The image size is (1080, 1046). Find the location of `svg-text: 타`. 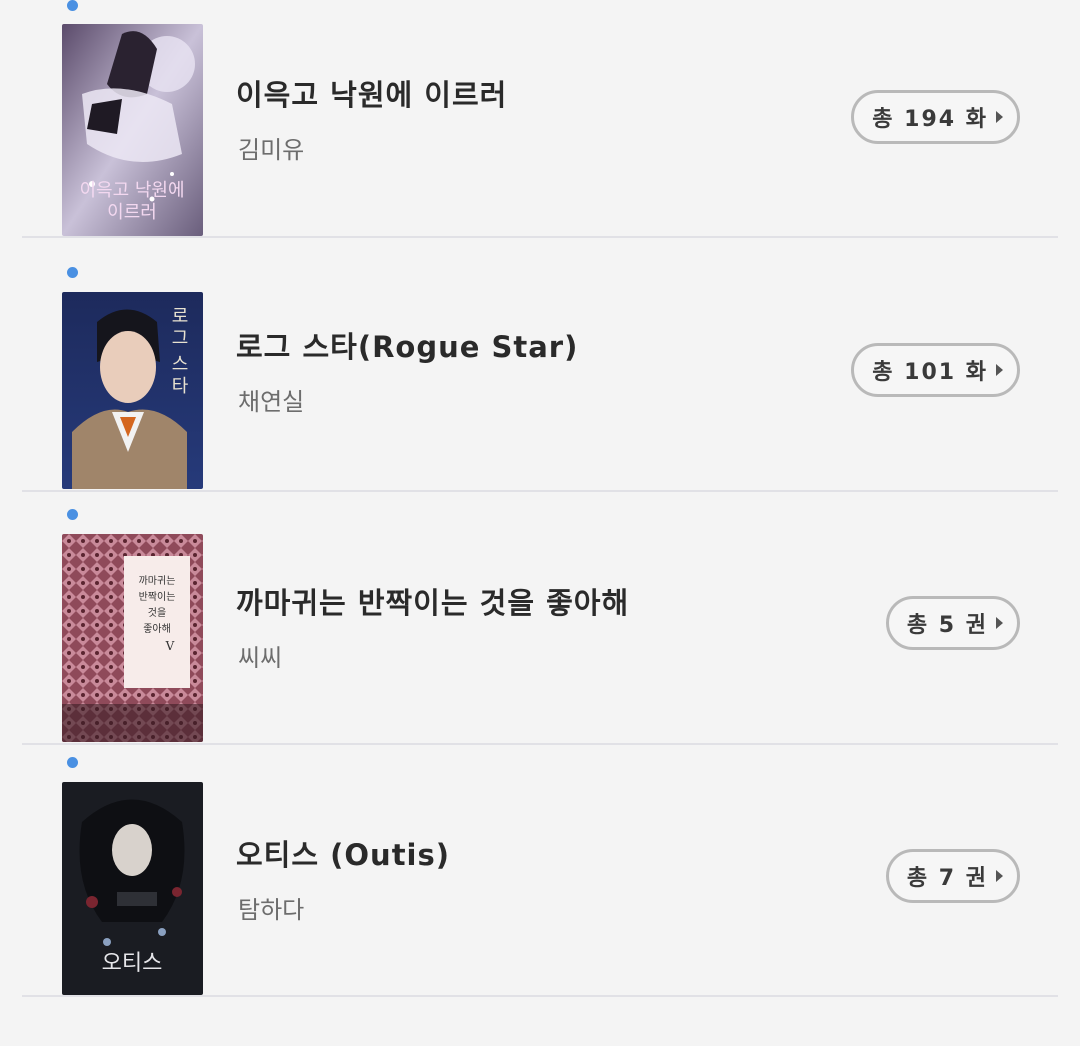

svg-text: 타 is located at coordinates (180, 386).